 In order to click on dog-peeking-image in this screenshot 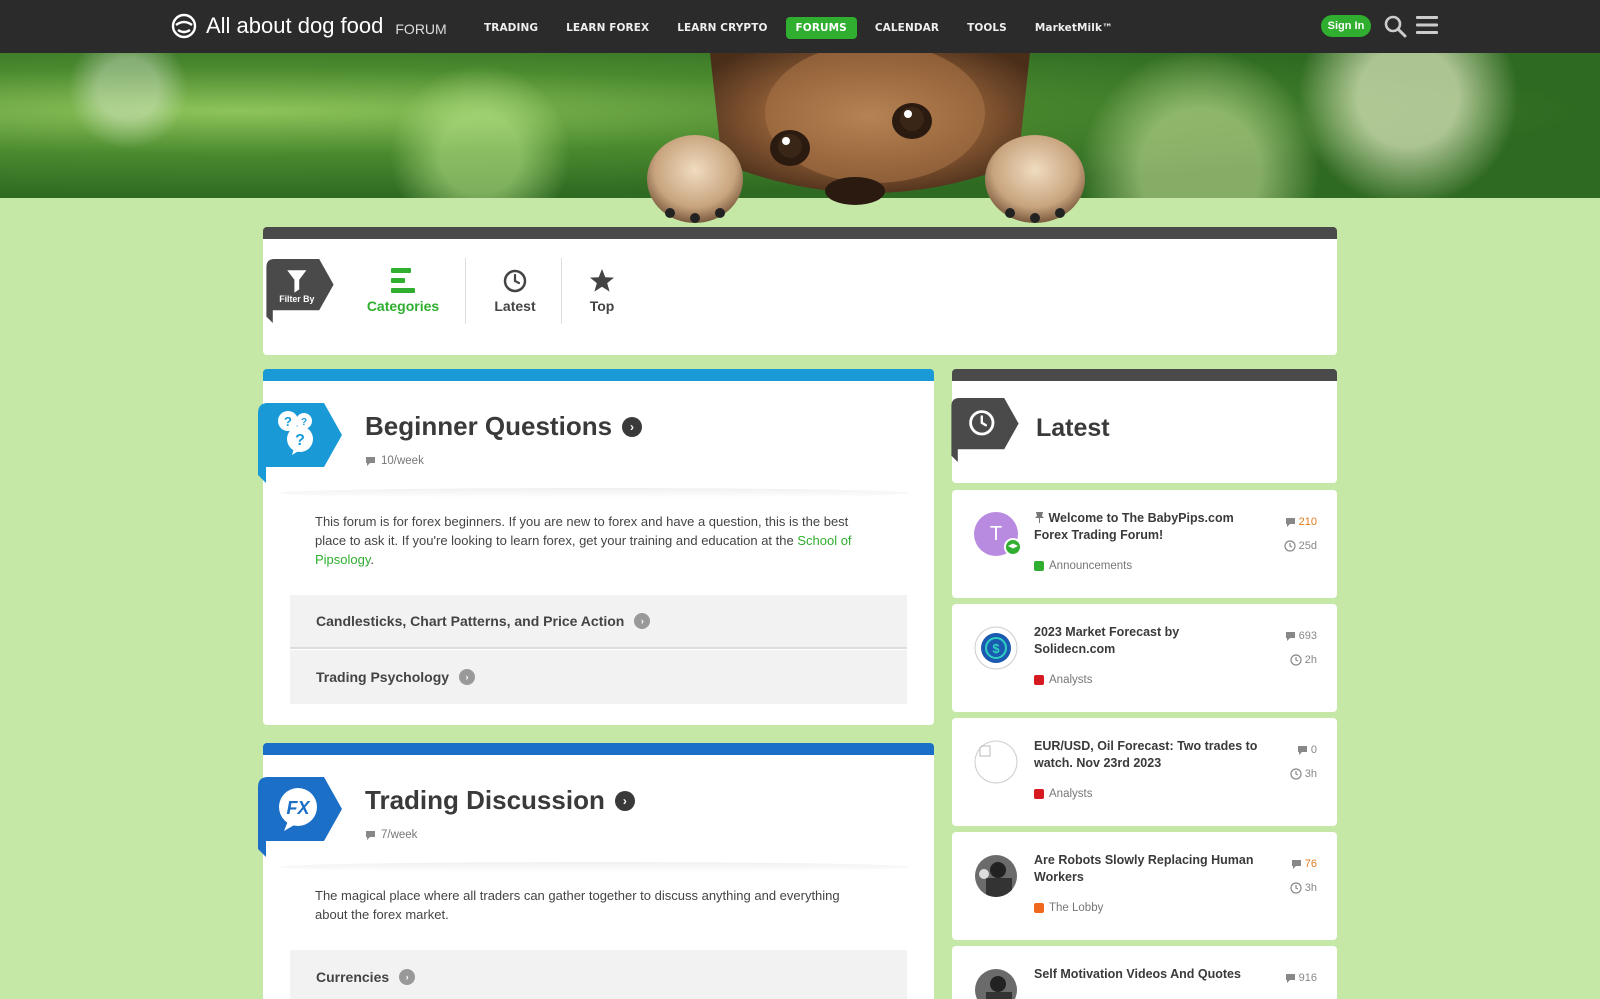, I will do `click(866, 138)`.